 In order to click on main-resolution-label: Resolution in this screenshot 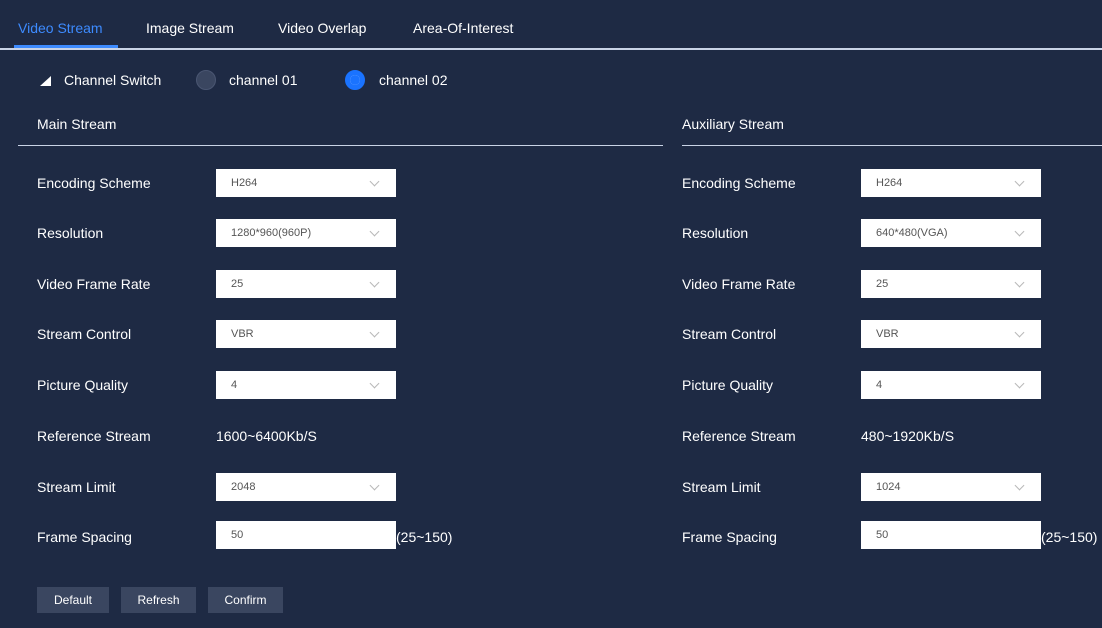, I will do `click(70, 233)`.